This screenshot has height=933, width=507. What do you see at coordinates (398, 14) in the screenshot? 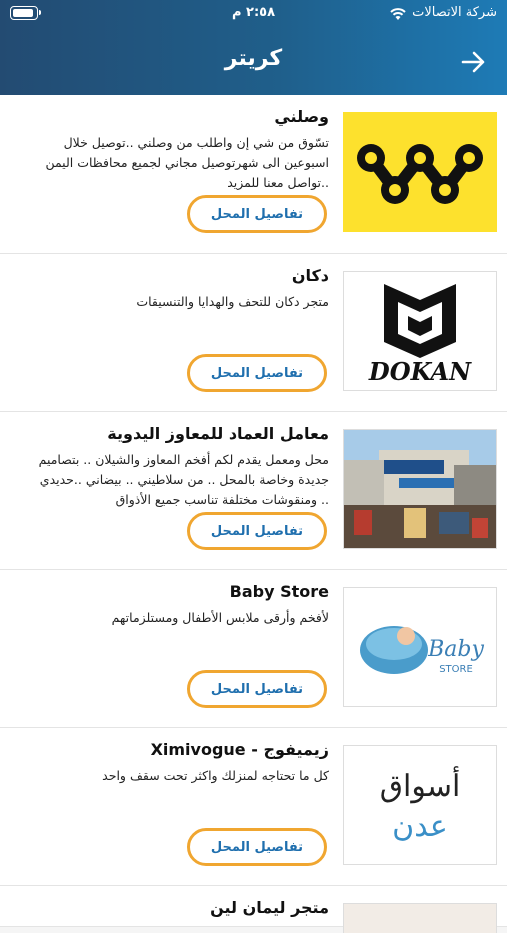
I see `wifi-icon` at bounding box center [398, 14].